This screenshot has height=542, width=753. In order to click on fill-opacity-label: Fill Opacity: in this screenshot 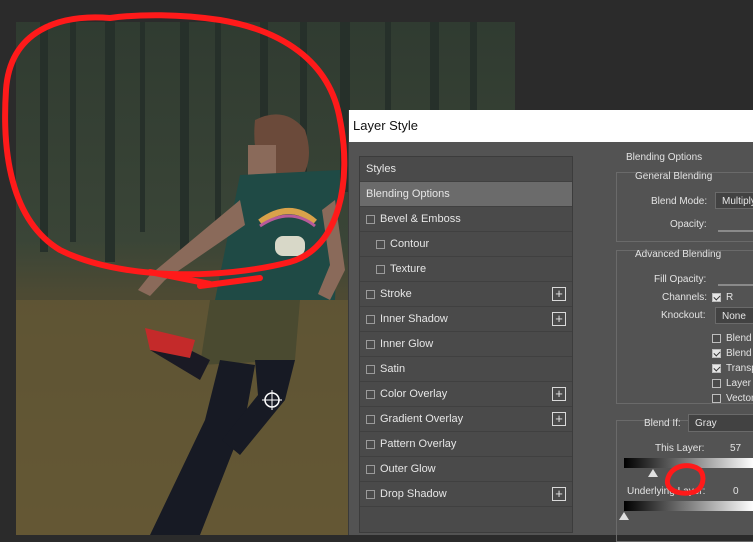, I will do `click(680, 279)`.